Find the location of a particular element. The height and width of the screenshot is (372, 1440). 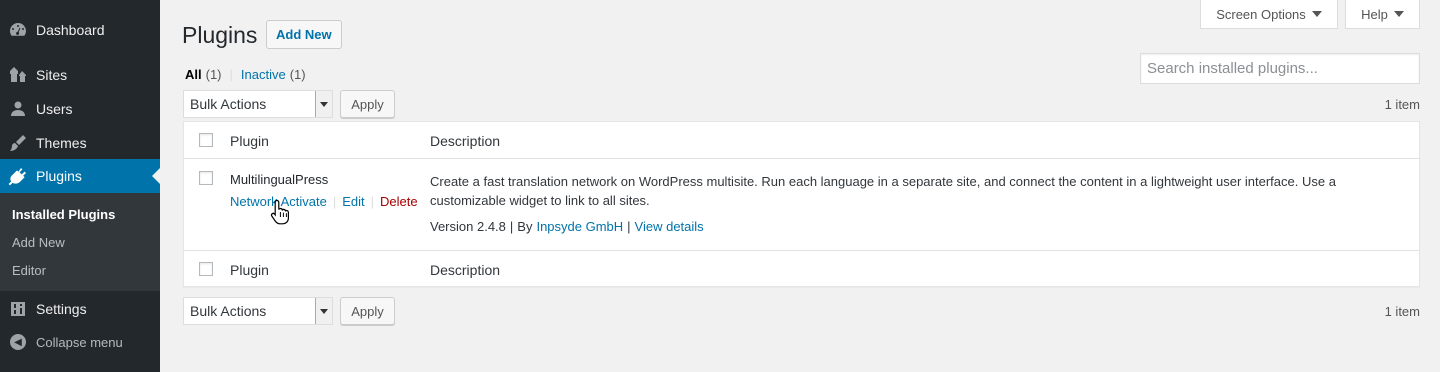

collapse-menu-label: Collapse menu is located at coordinates (79, 342).